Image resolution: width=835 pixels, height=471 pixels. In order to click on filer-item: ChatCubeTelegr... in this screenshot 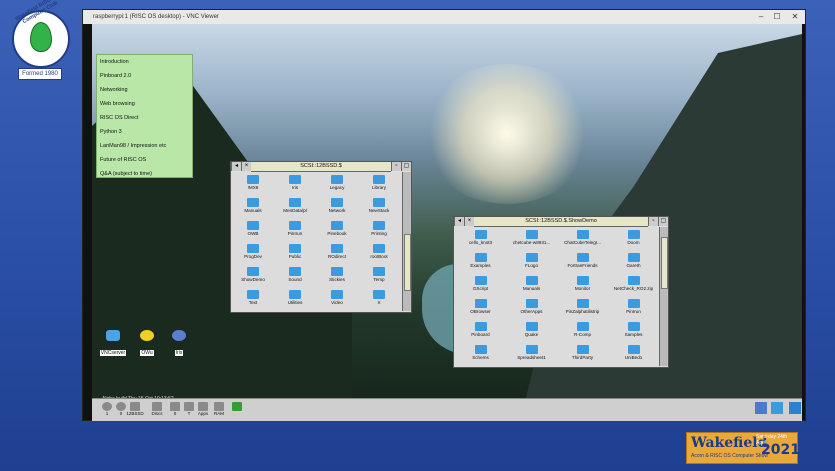, I will do `click(582, 240)`.